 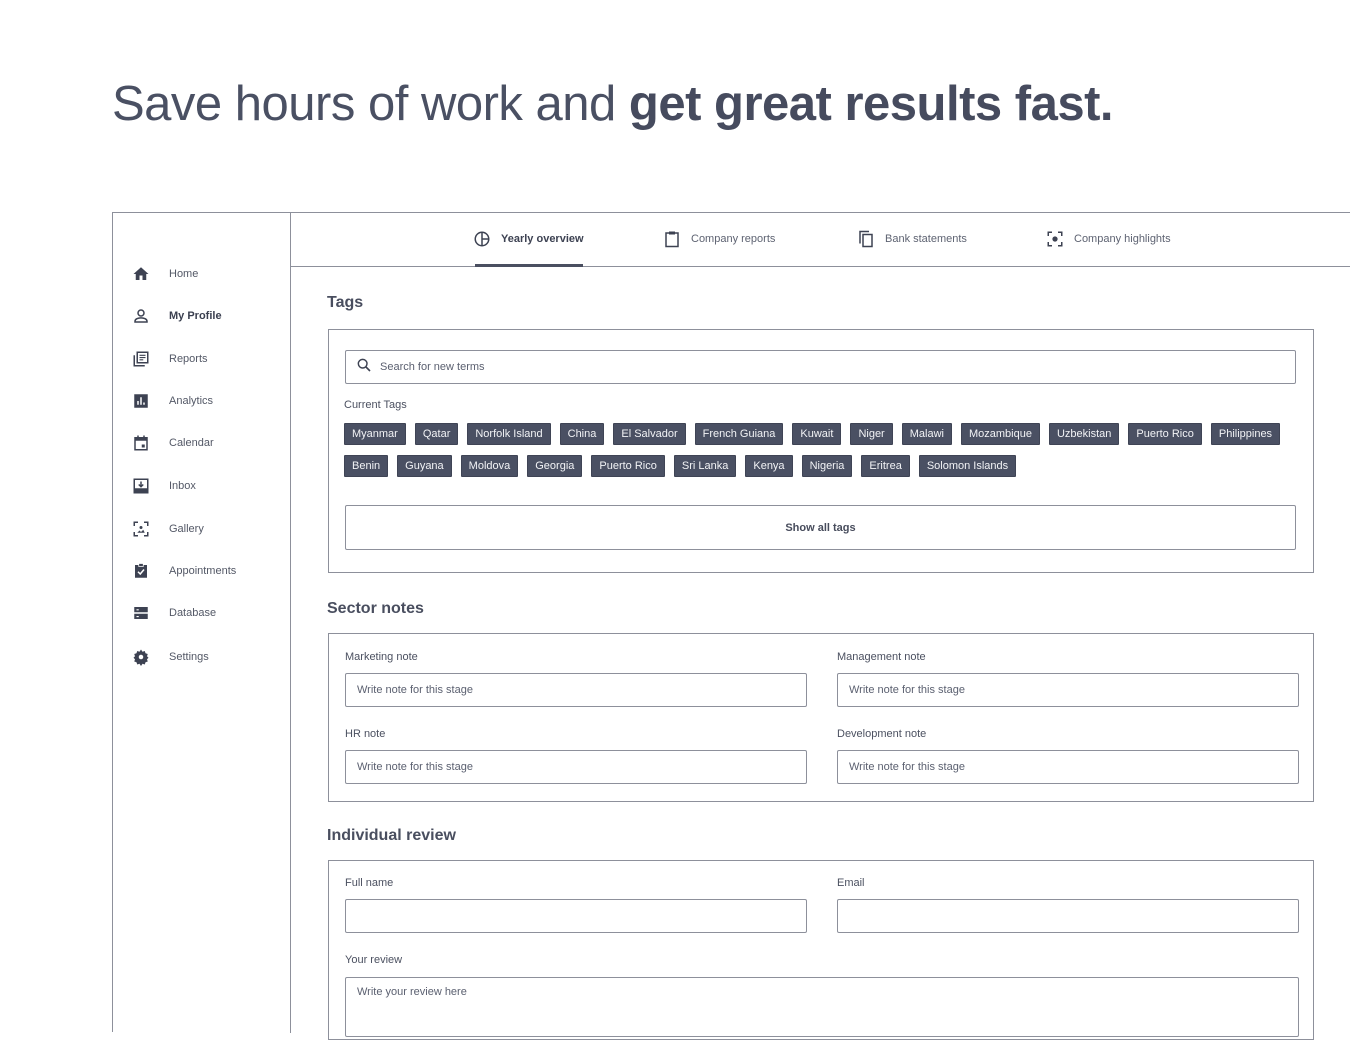 What do you see at coordinates (164, 274) in the screenshot?
I see `sidebar-item-home: Home` at bounding box center [164, 274].